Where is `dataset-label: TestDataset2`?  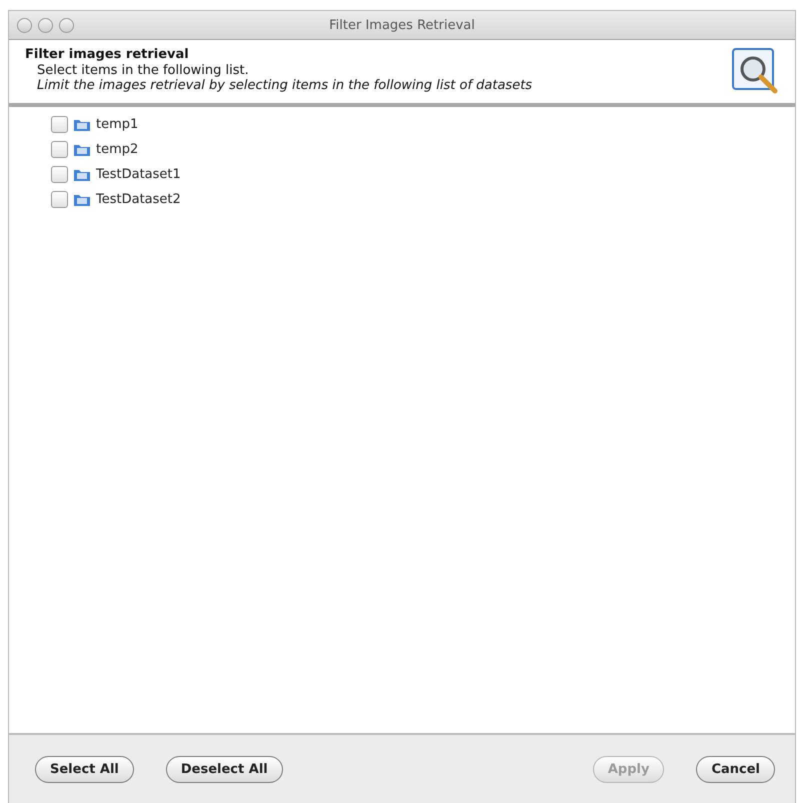
dataset-label: TestDataset2 is located at coordinates (138, 199).